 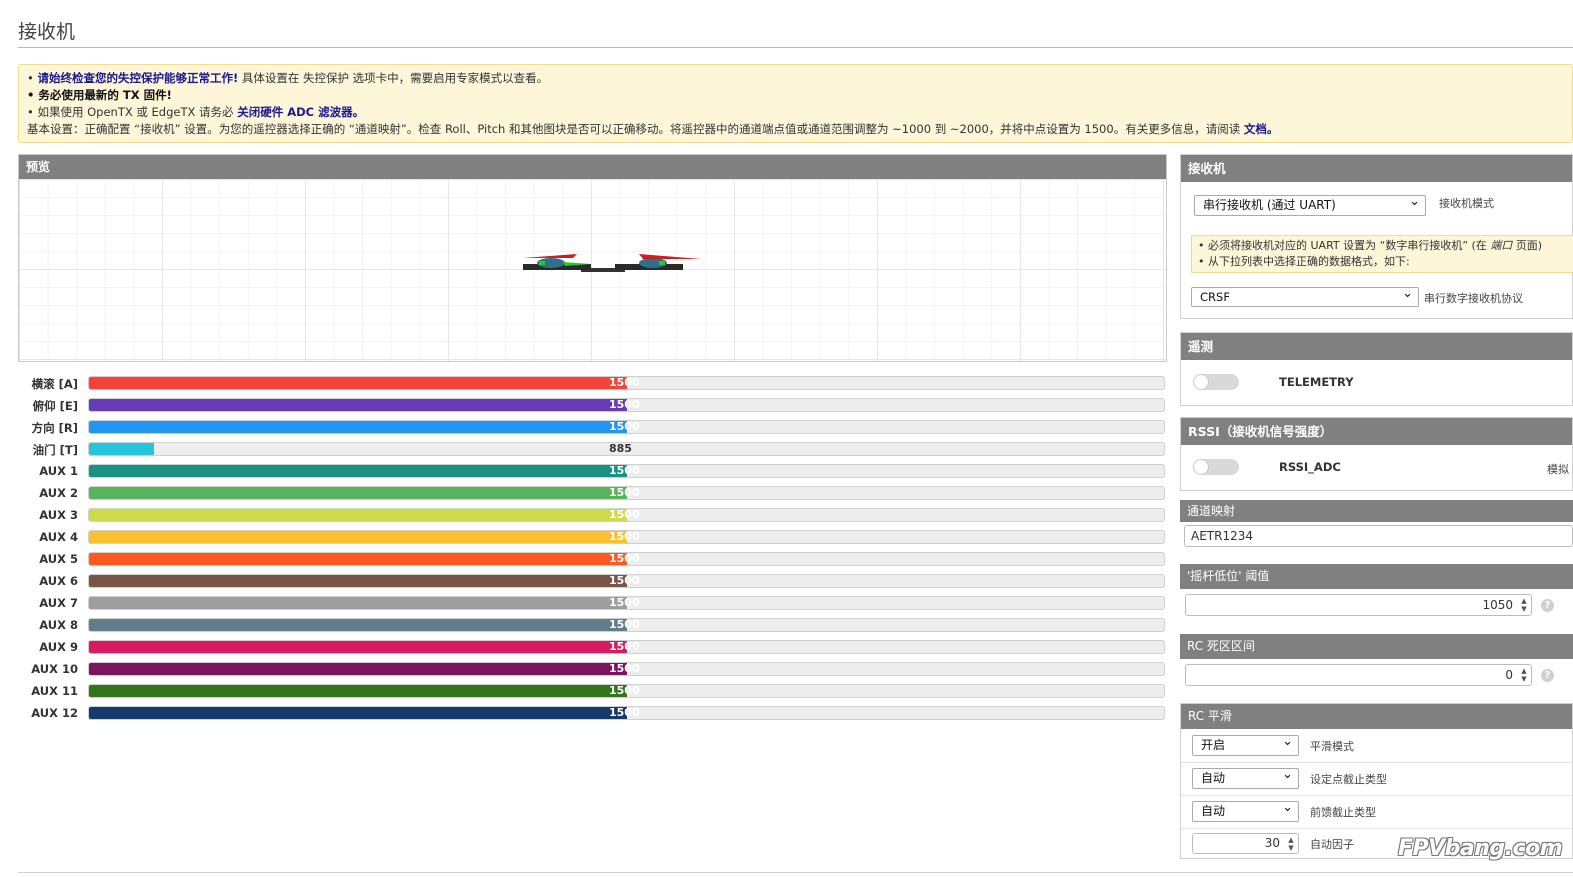 I want to click on channel-row: AUX 6 1500, so click(x=592, y=583).